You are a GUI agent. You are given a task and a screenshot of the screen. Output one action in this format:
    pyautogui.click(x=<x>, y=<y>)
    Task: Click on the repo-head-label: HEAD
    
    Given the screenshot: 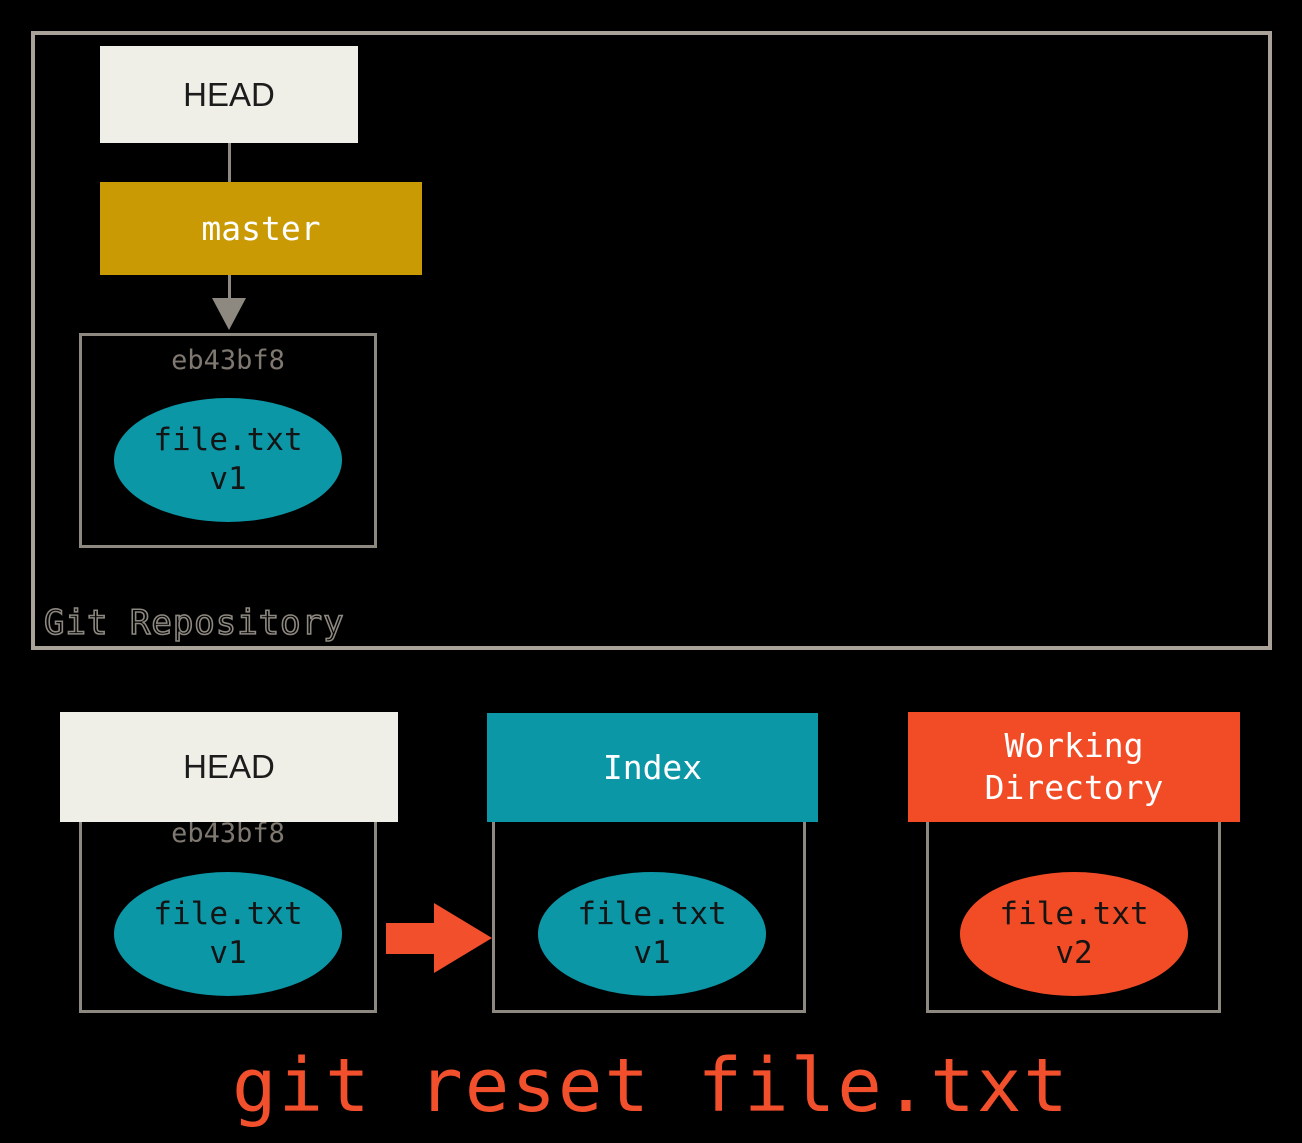 What is the action you would take?
    pyautogui.click(x=229, y=94)
    